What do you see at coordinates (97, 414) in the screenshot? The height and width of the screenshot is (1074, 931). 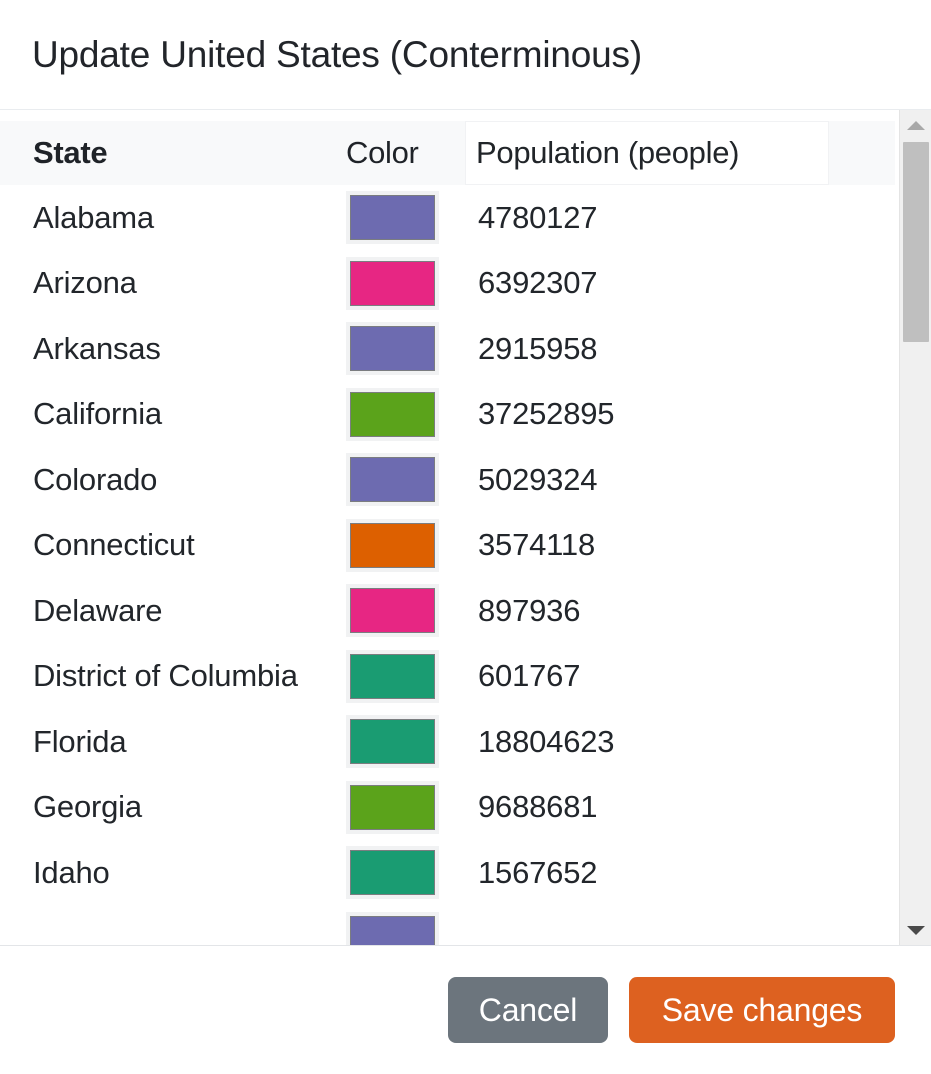 I see `cell-state: California` at bounding box center [97, 414].